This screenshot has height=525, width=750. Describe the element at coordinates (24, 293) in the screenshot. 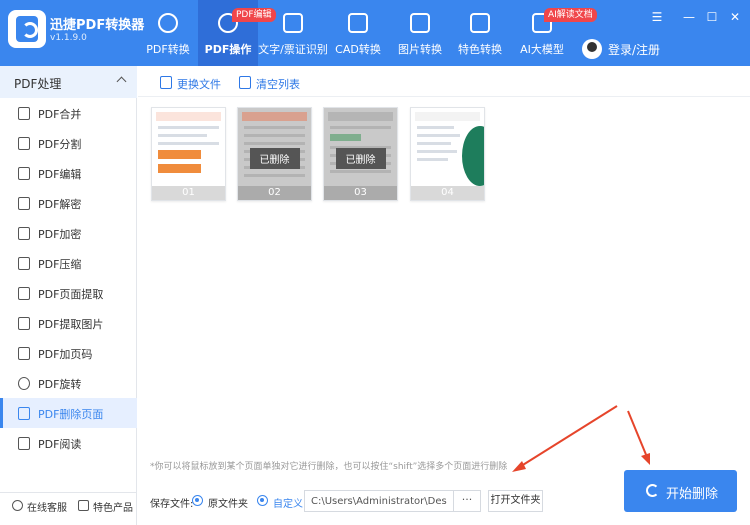

I see `page-extract-icon` at that location.